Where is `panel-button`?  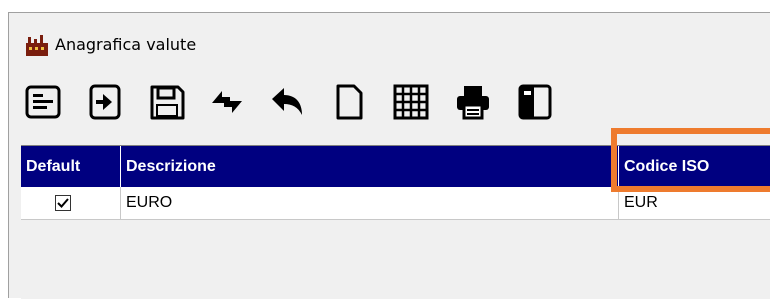
panel-button is located at coordinates (535, 102).